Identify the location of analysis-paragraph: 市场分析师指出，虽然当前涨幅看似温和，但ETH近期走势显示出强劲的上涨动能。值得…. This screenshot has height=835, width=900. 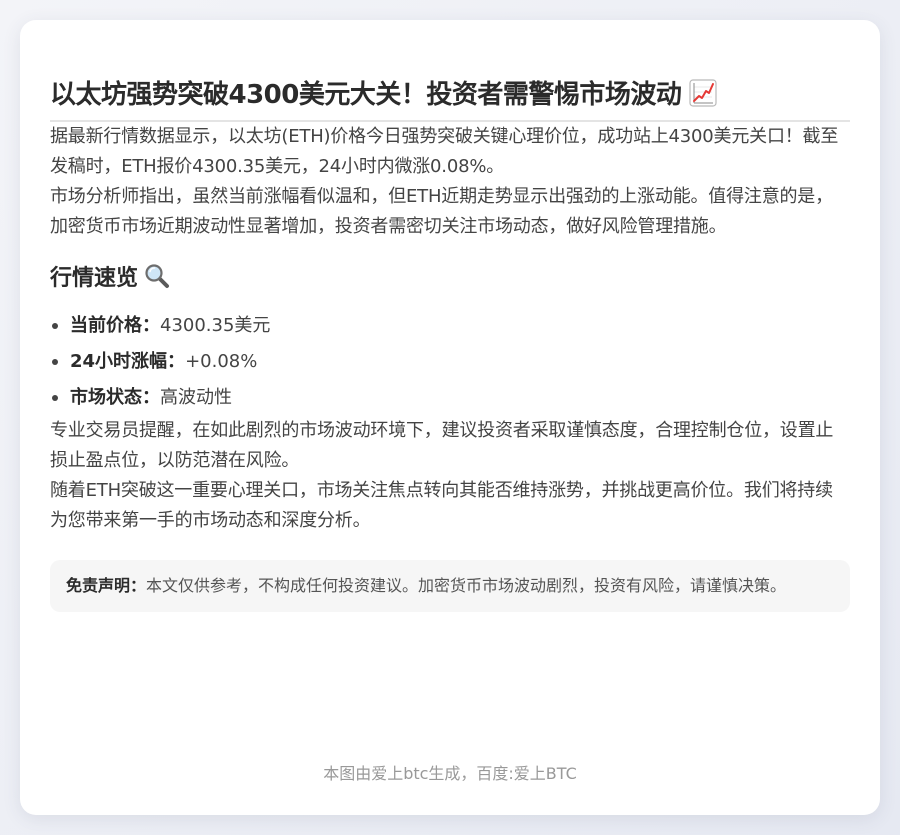
(441, 211).